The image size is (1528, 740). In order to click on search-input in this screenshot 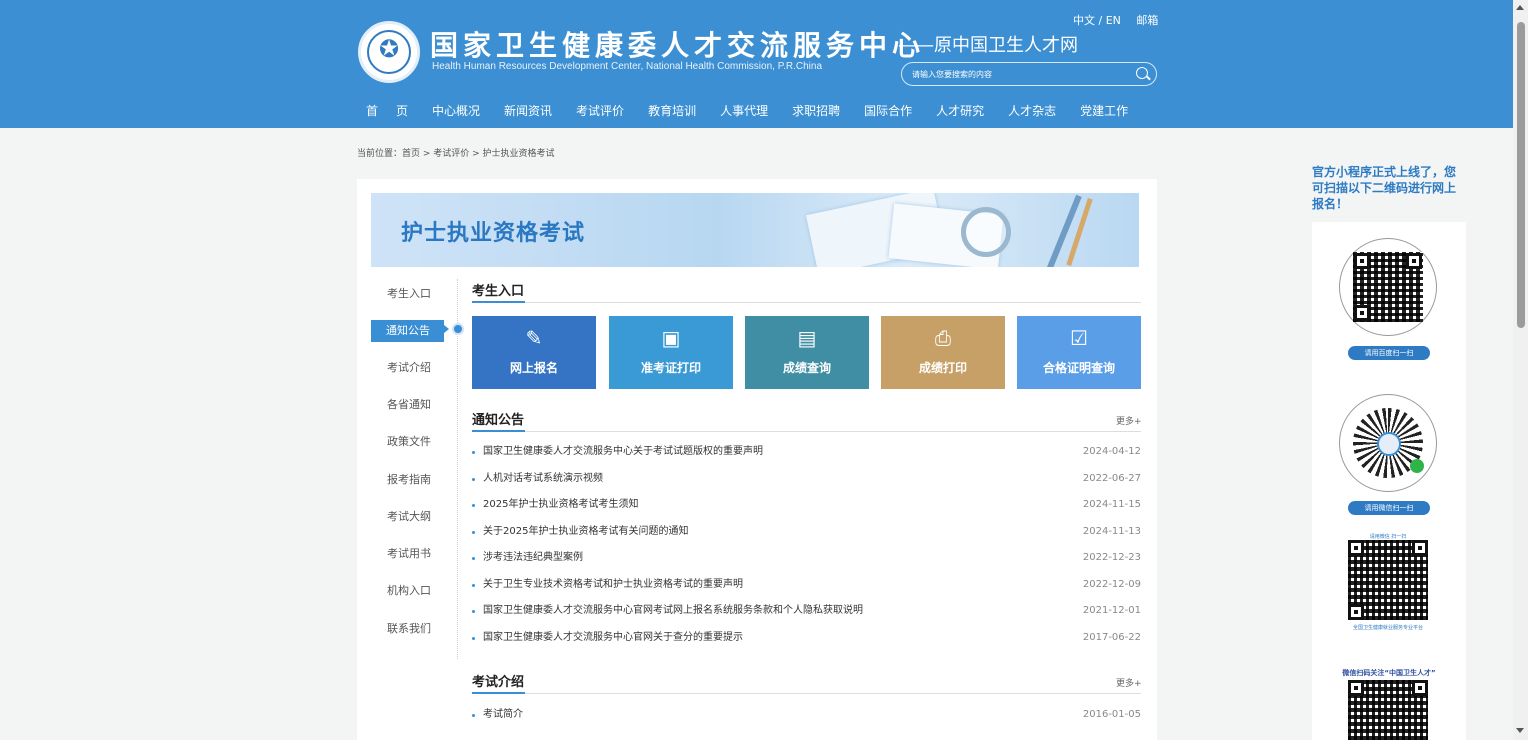, I will do `click(1012, 74)`.